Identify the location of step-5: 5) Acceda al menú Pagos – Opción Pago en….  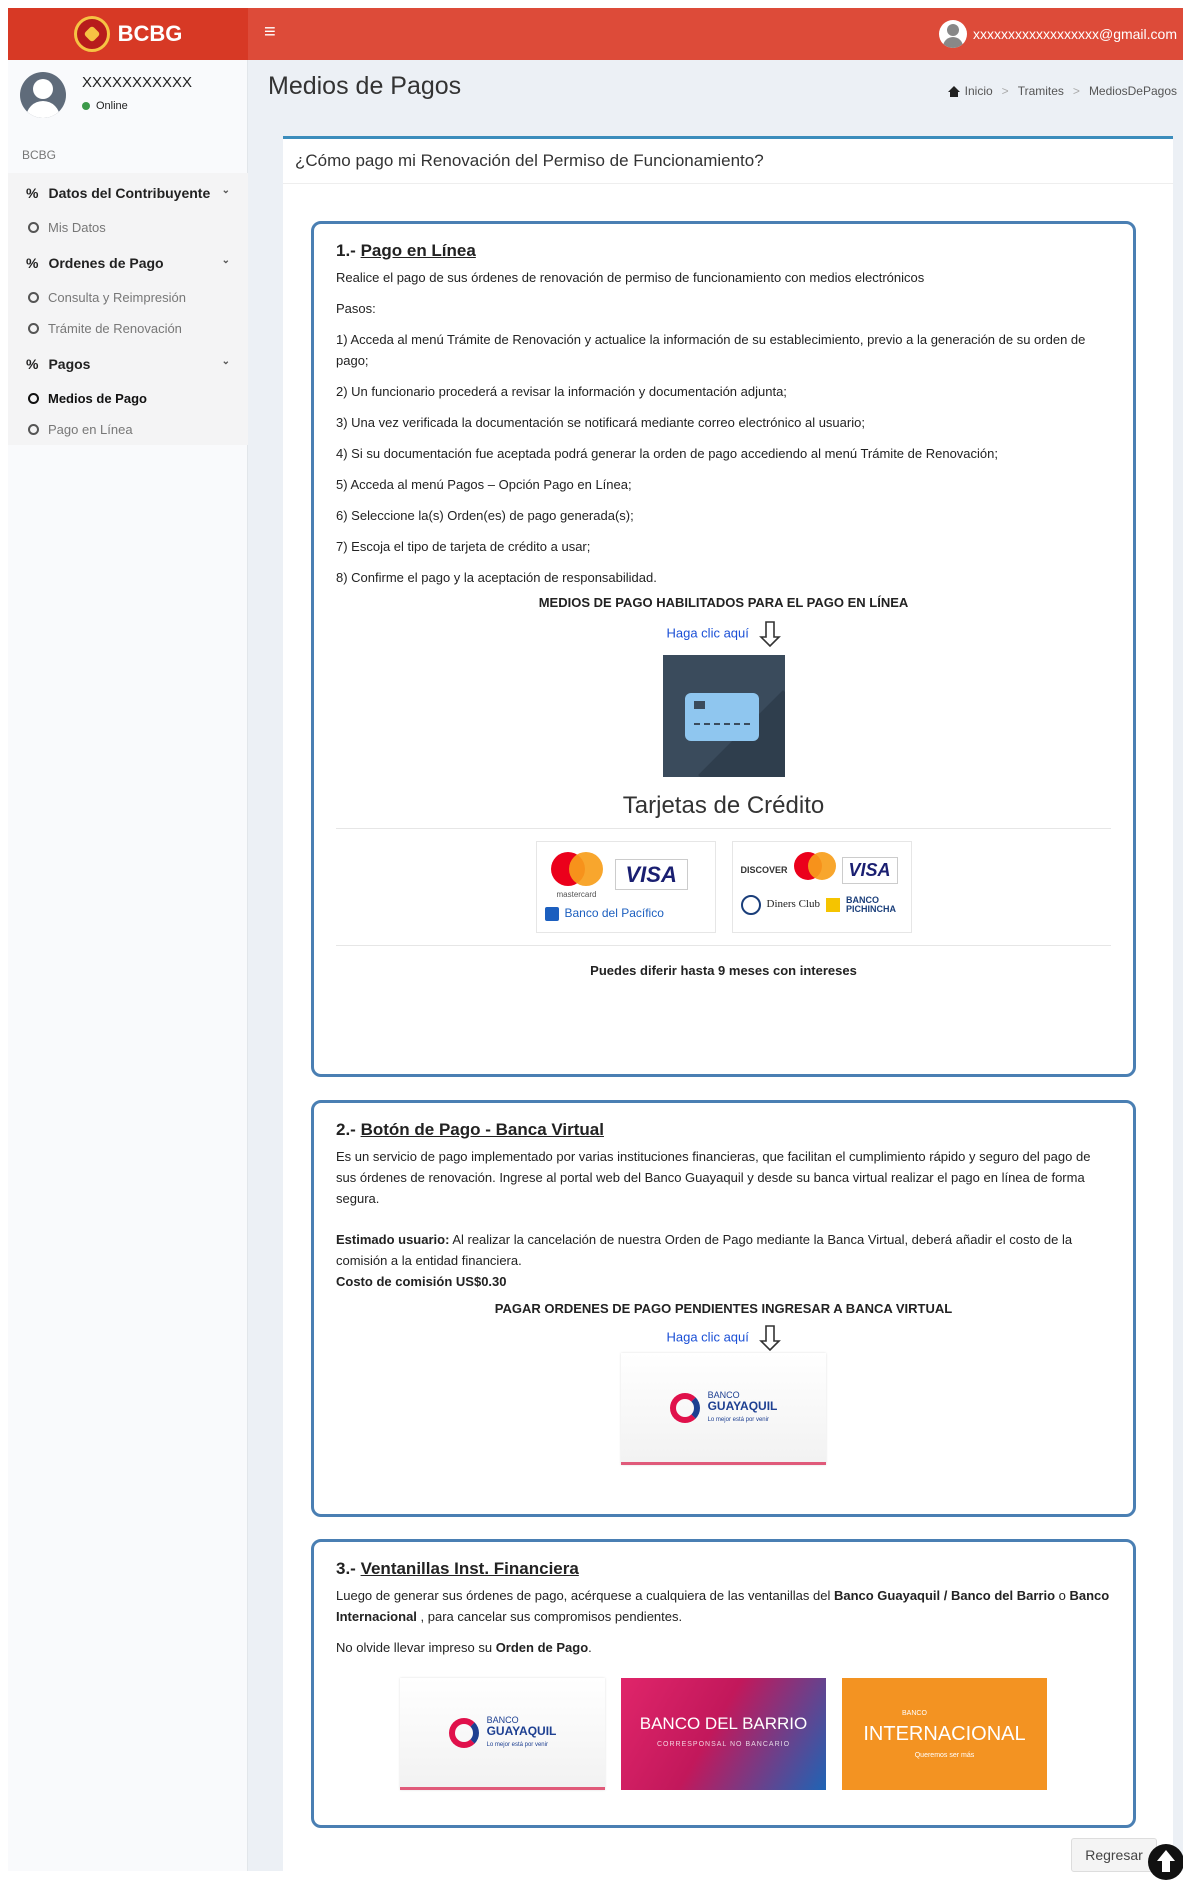
(484, 484).